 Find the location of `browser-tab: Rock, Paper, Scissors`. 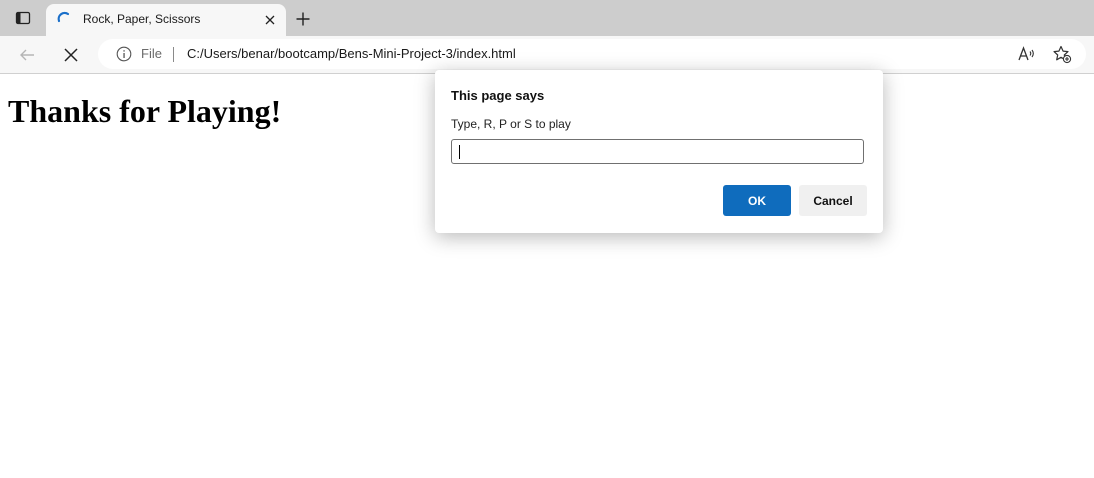

browser-tab: Rock, Paper, Scissors is located at coordinates (166, 20).